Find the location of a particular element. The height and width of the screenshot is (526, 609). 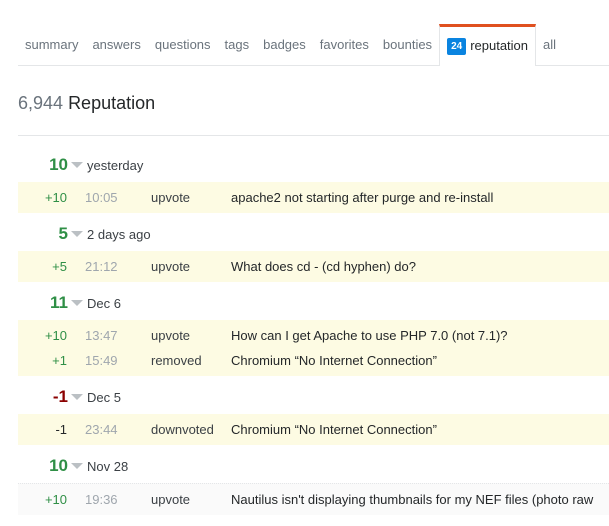

tab-label: tags is located at coordinates (237, 44).